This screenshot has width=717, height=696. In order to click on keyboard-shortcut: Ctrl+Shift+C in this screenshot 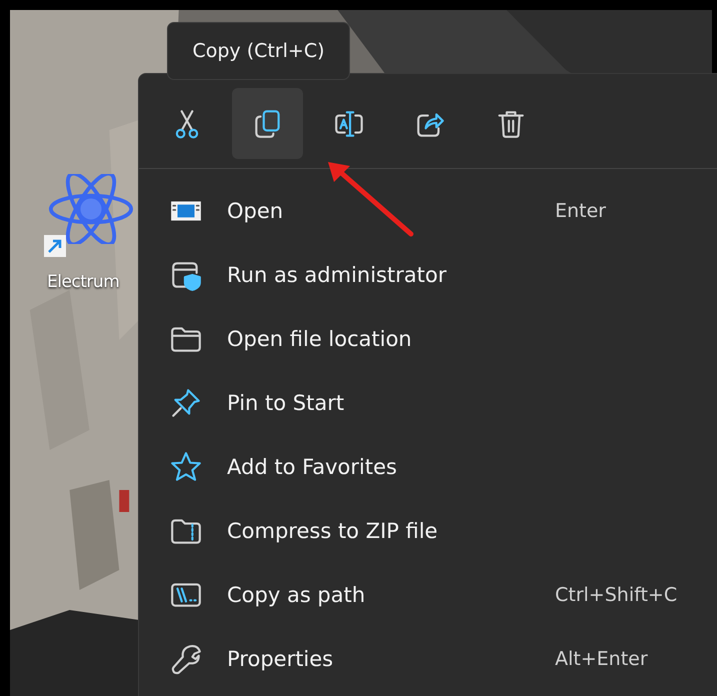, I will do `click(616, 595)`.